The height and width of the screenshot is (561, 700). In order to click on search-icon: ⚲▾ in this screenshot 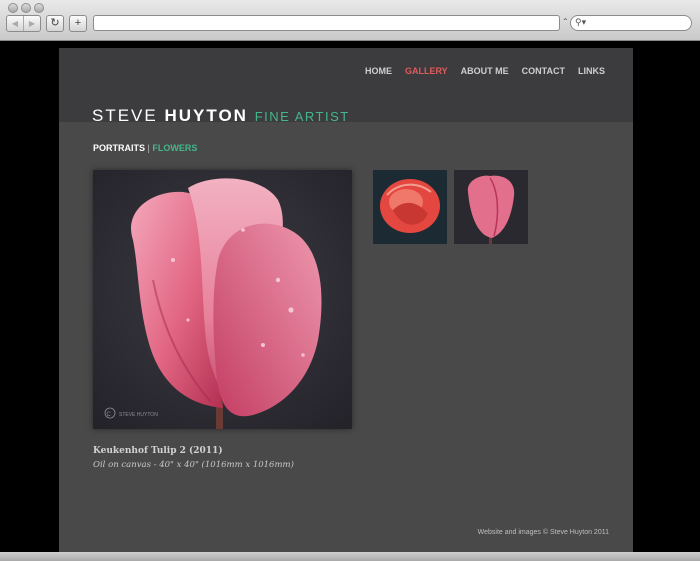, I will do `click(581, 22)`.